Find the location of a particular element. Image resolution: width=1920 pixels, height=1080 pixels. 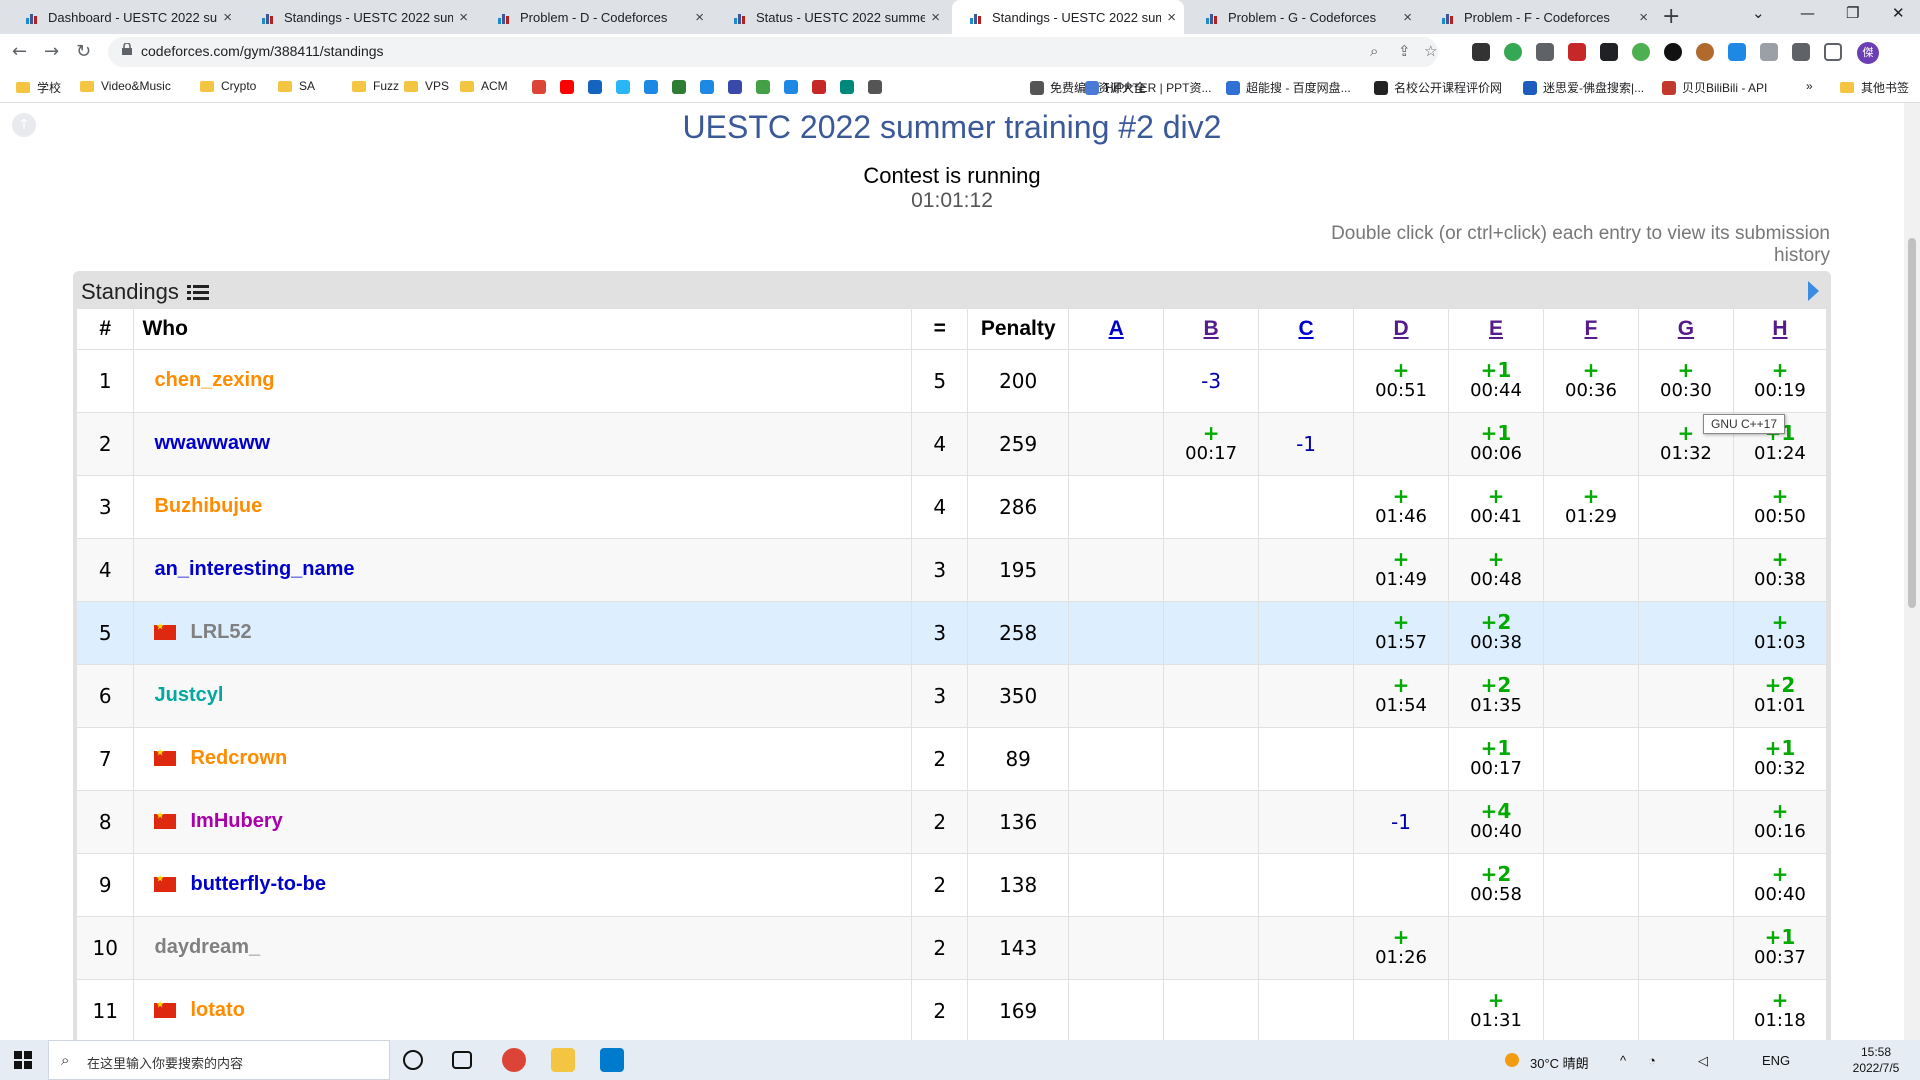

problem-result-cell: +00:40 is located at coordinates (1780, 884).